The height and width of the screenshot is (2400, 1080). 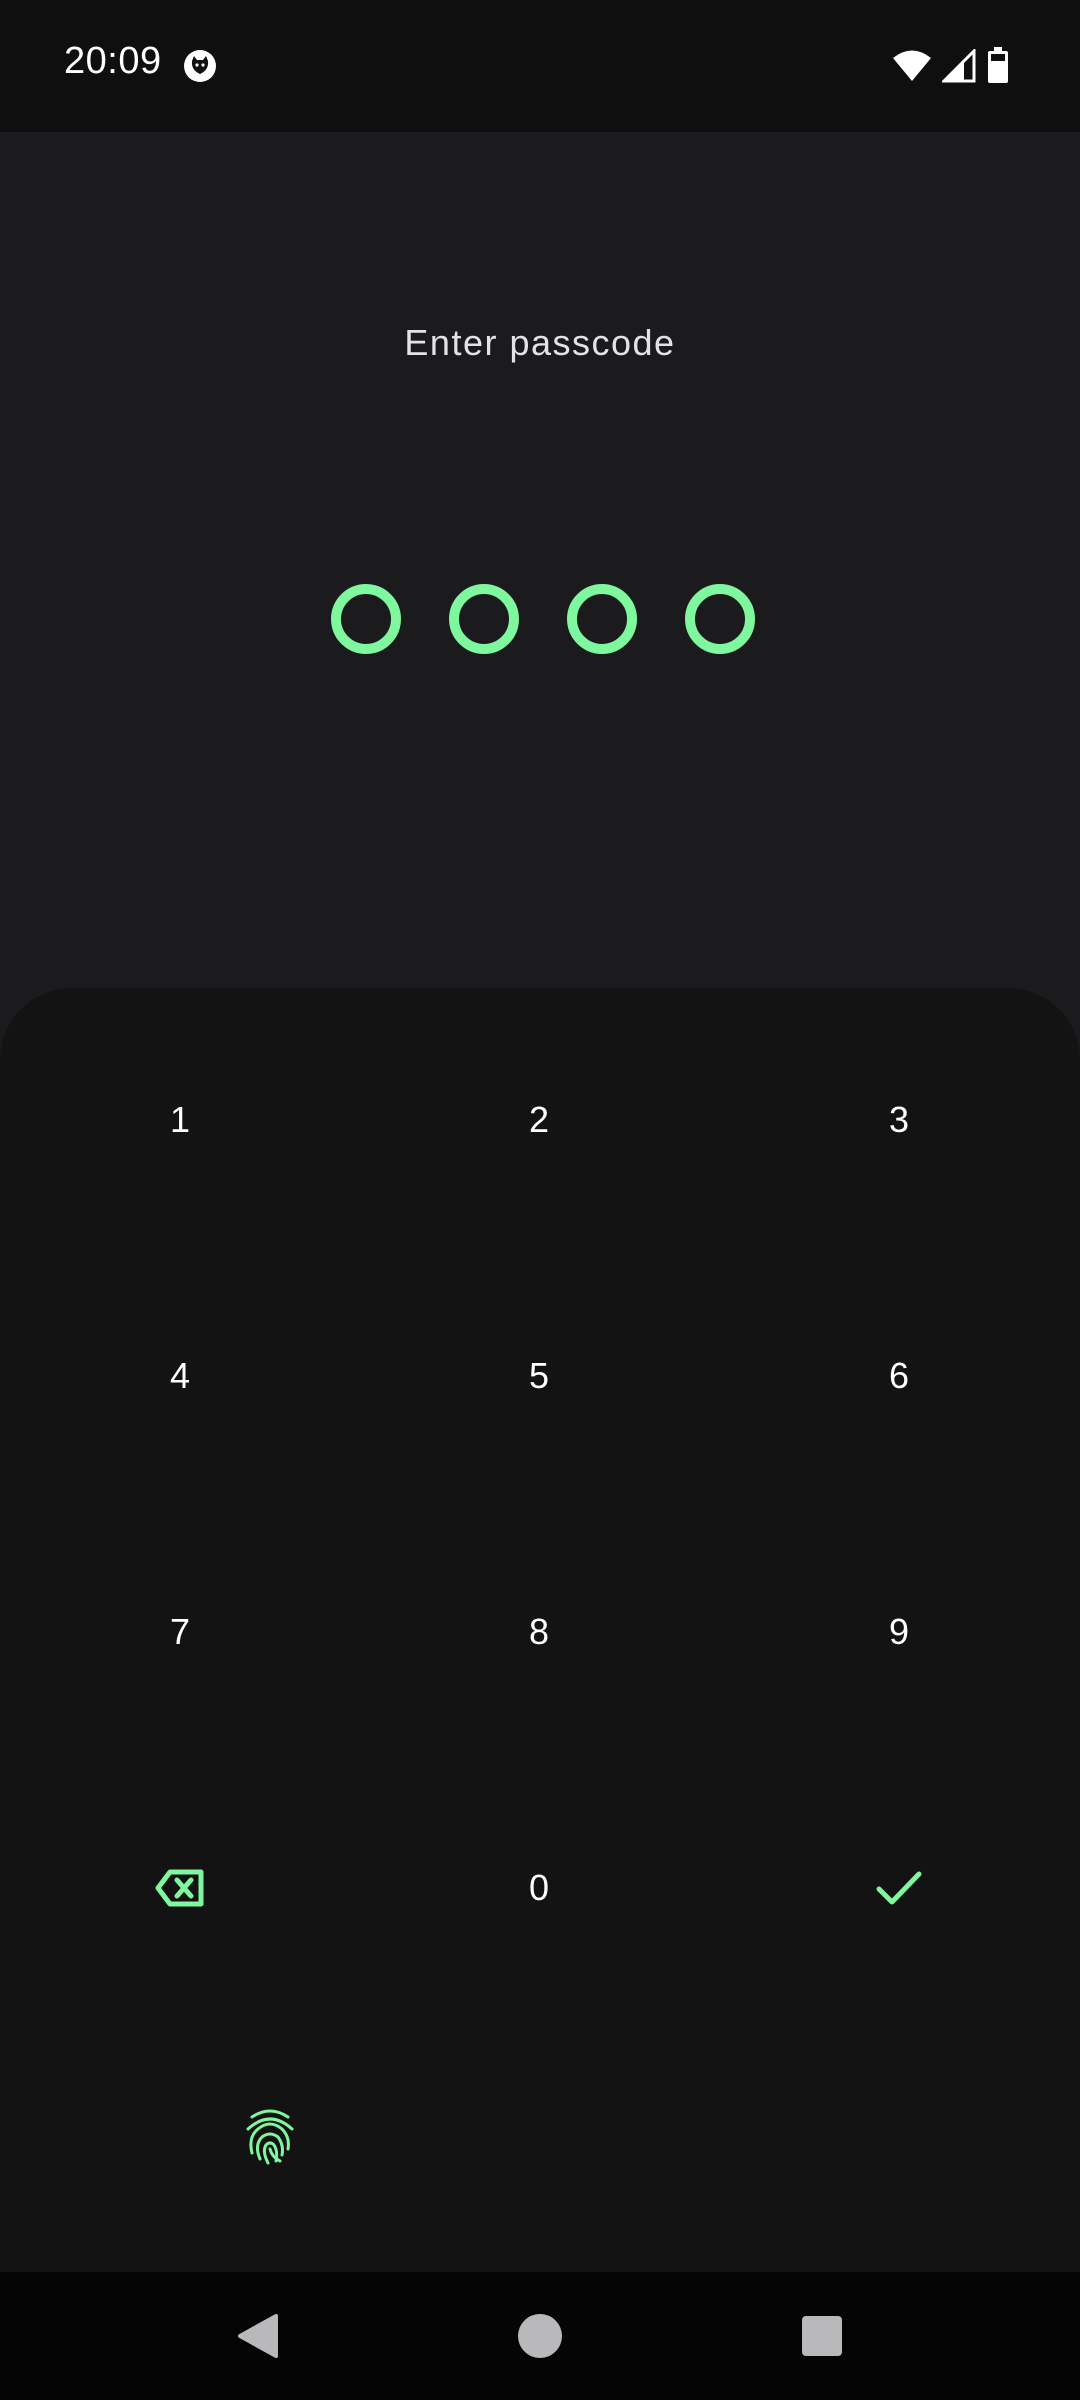 I want to click on key-6: 6, so click(x=899, y=1376).